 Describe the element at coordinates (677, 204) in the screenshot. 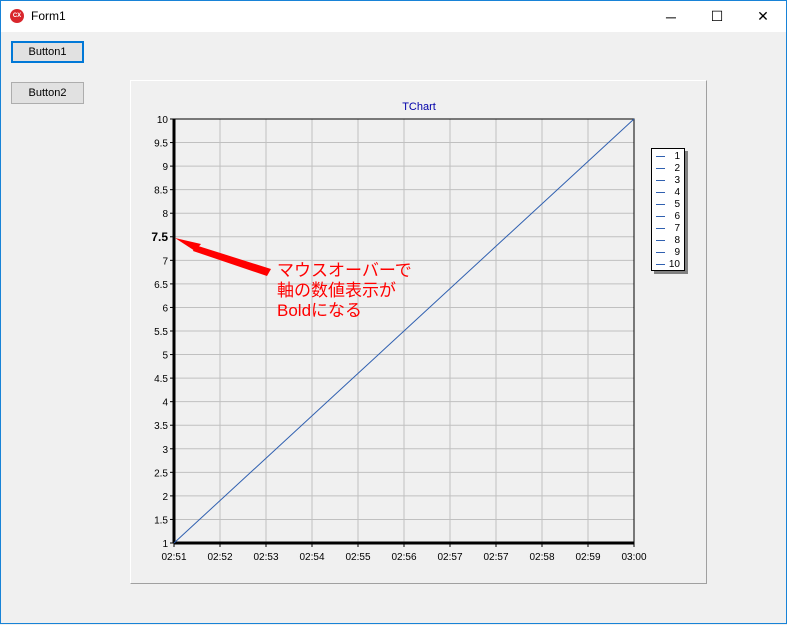

I see `legend-label: 5` at that location.